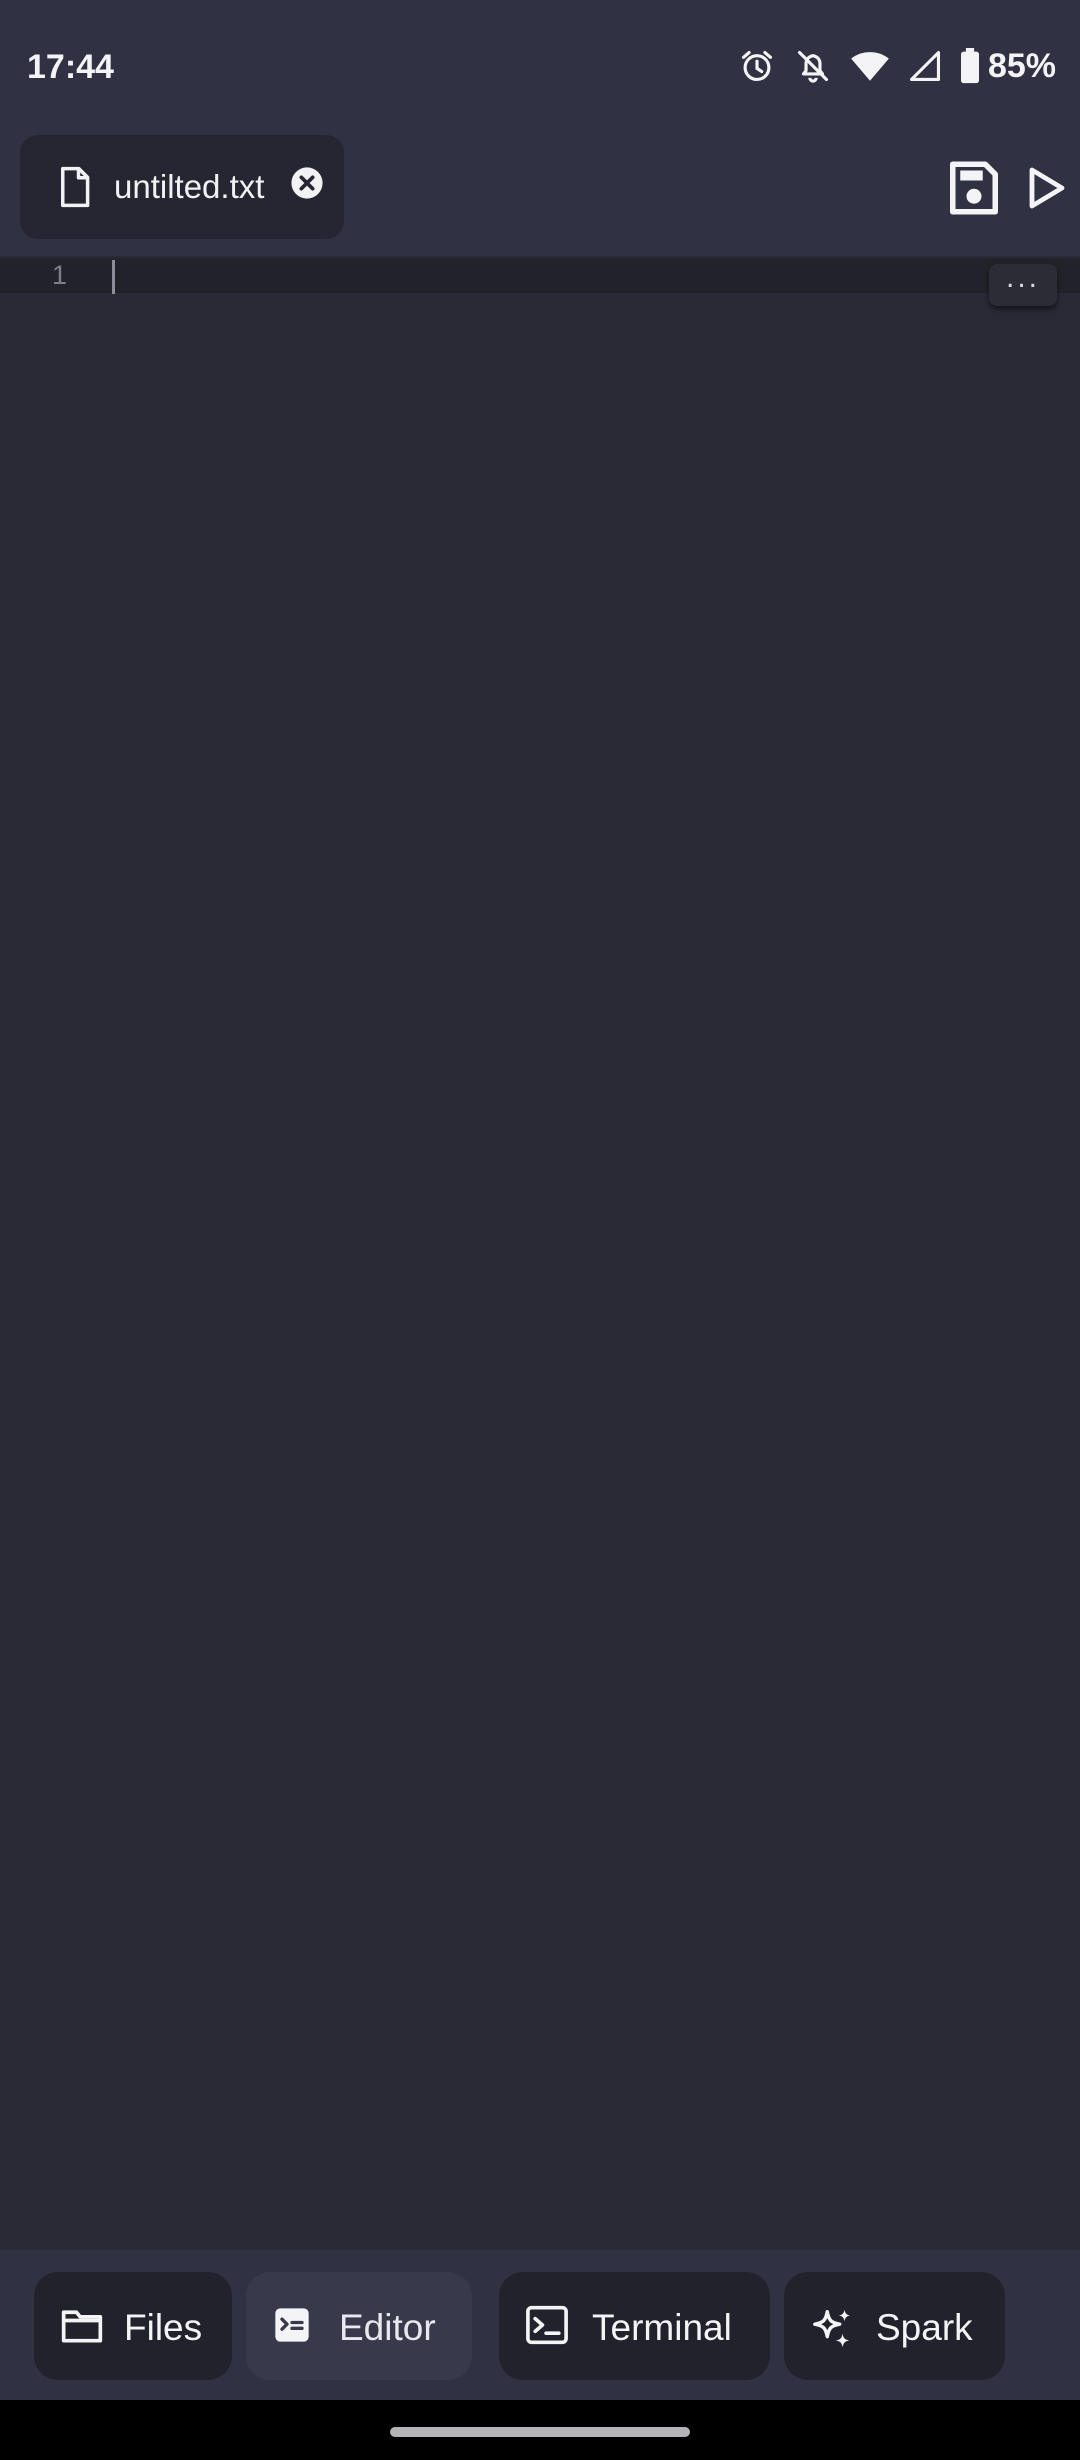  What do you see at coordinates (70, 67) in the screenshot?
I see `status-time: 17:44` at bounding box center [70, 67].